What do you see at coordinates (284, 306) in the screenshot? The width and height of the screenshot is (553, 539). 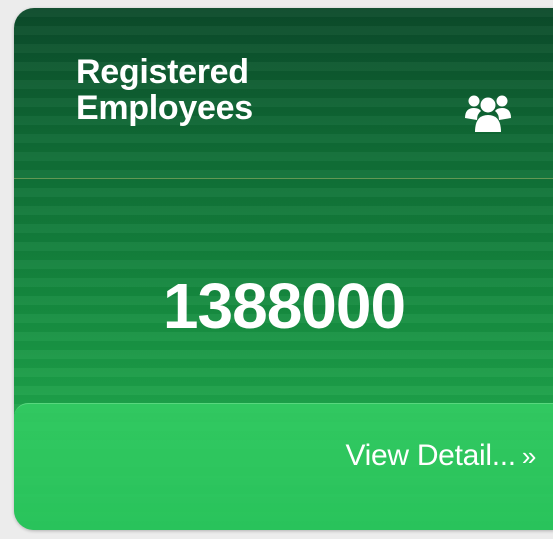 I see `employee-count: 1388000` at bounding box center [284, 306].